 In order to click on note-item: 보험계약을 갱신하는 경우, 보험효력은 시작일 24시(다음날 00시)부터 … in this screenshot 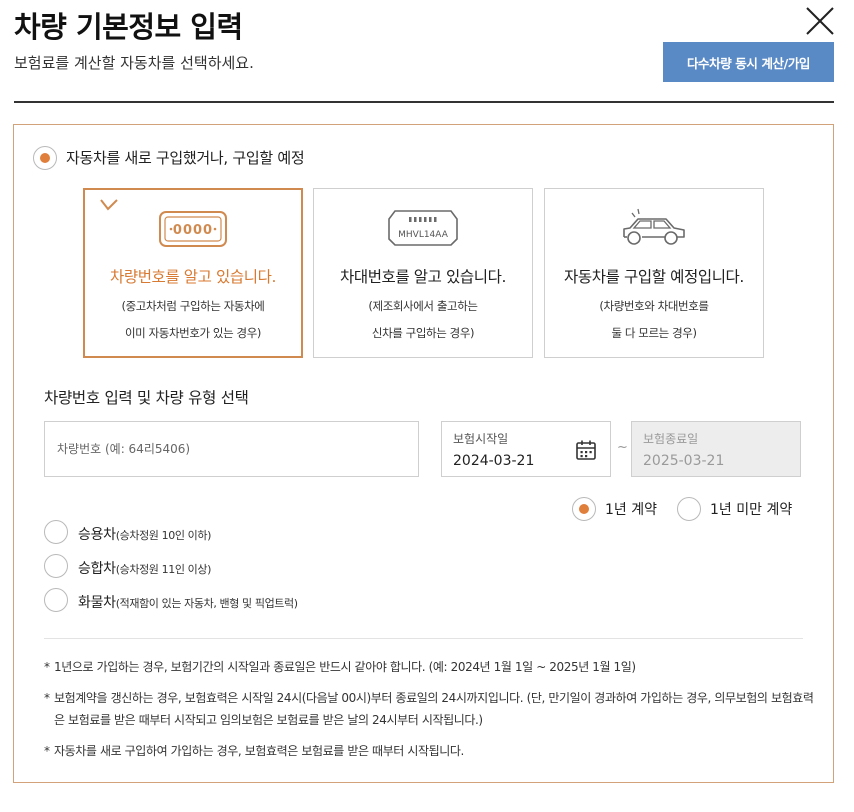, I will do `click(429, 709)`.